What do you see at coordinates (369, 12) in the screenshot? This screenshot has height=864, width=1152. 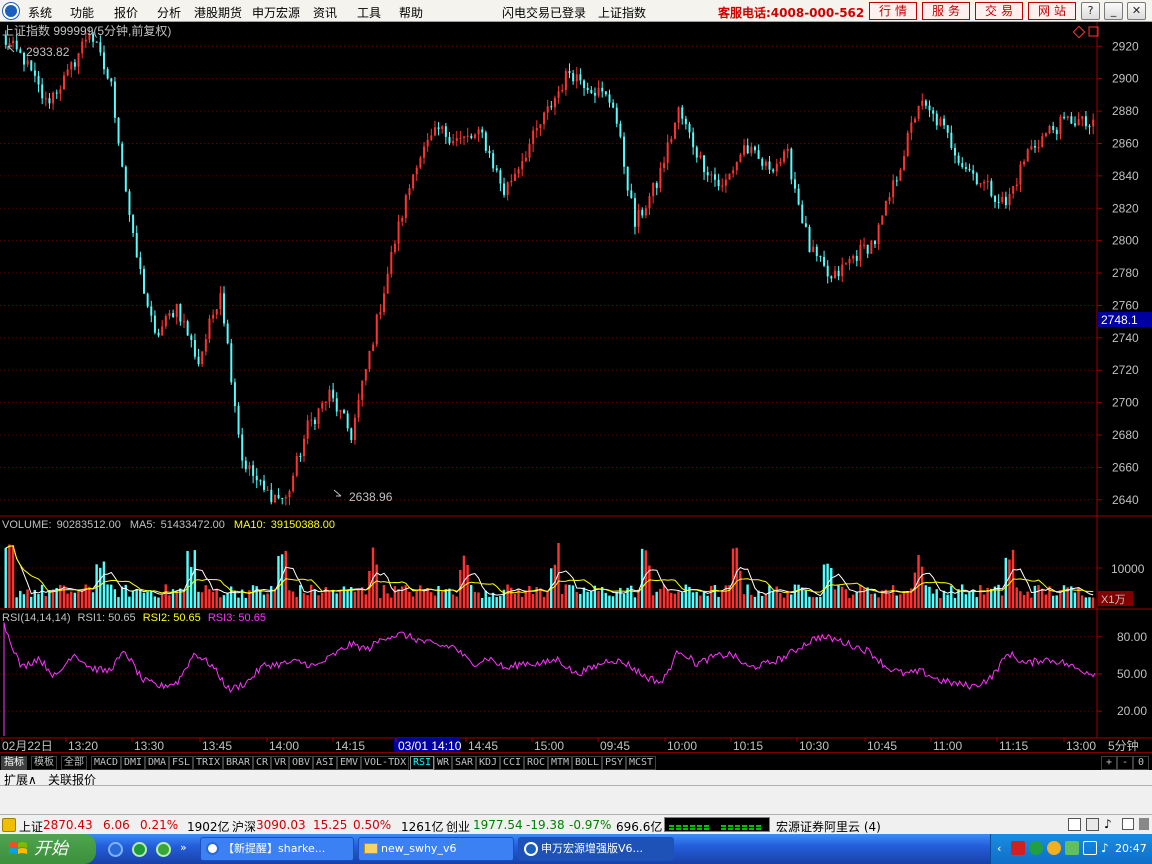 I see `menu-item-tools: 工具` at bounding box center [369, 12].